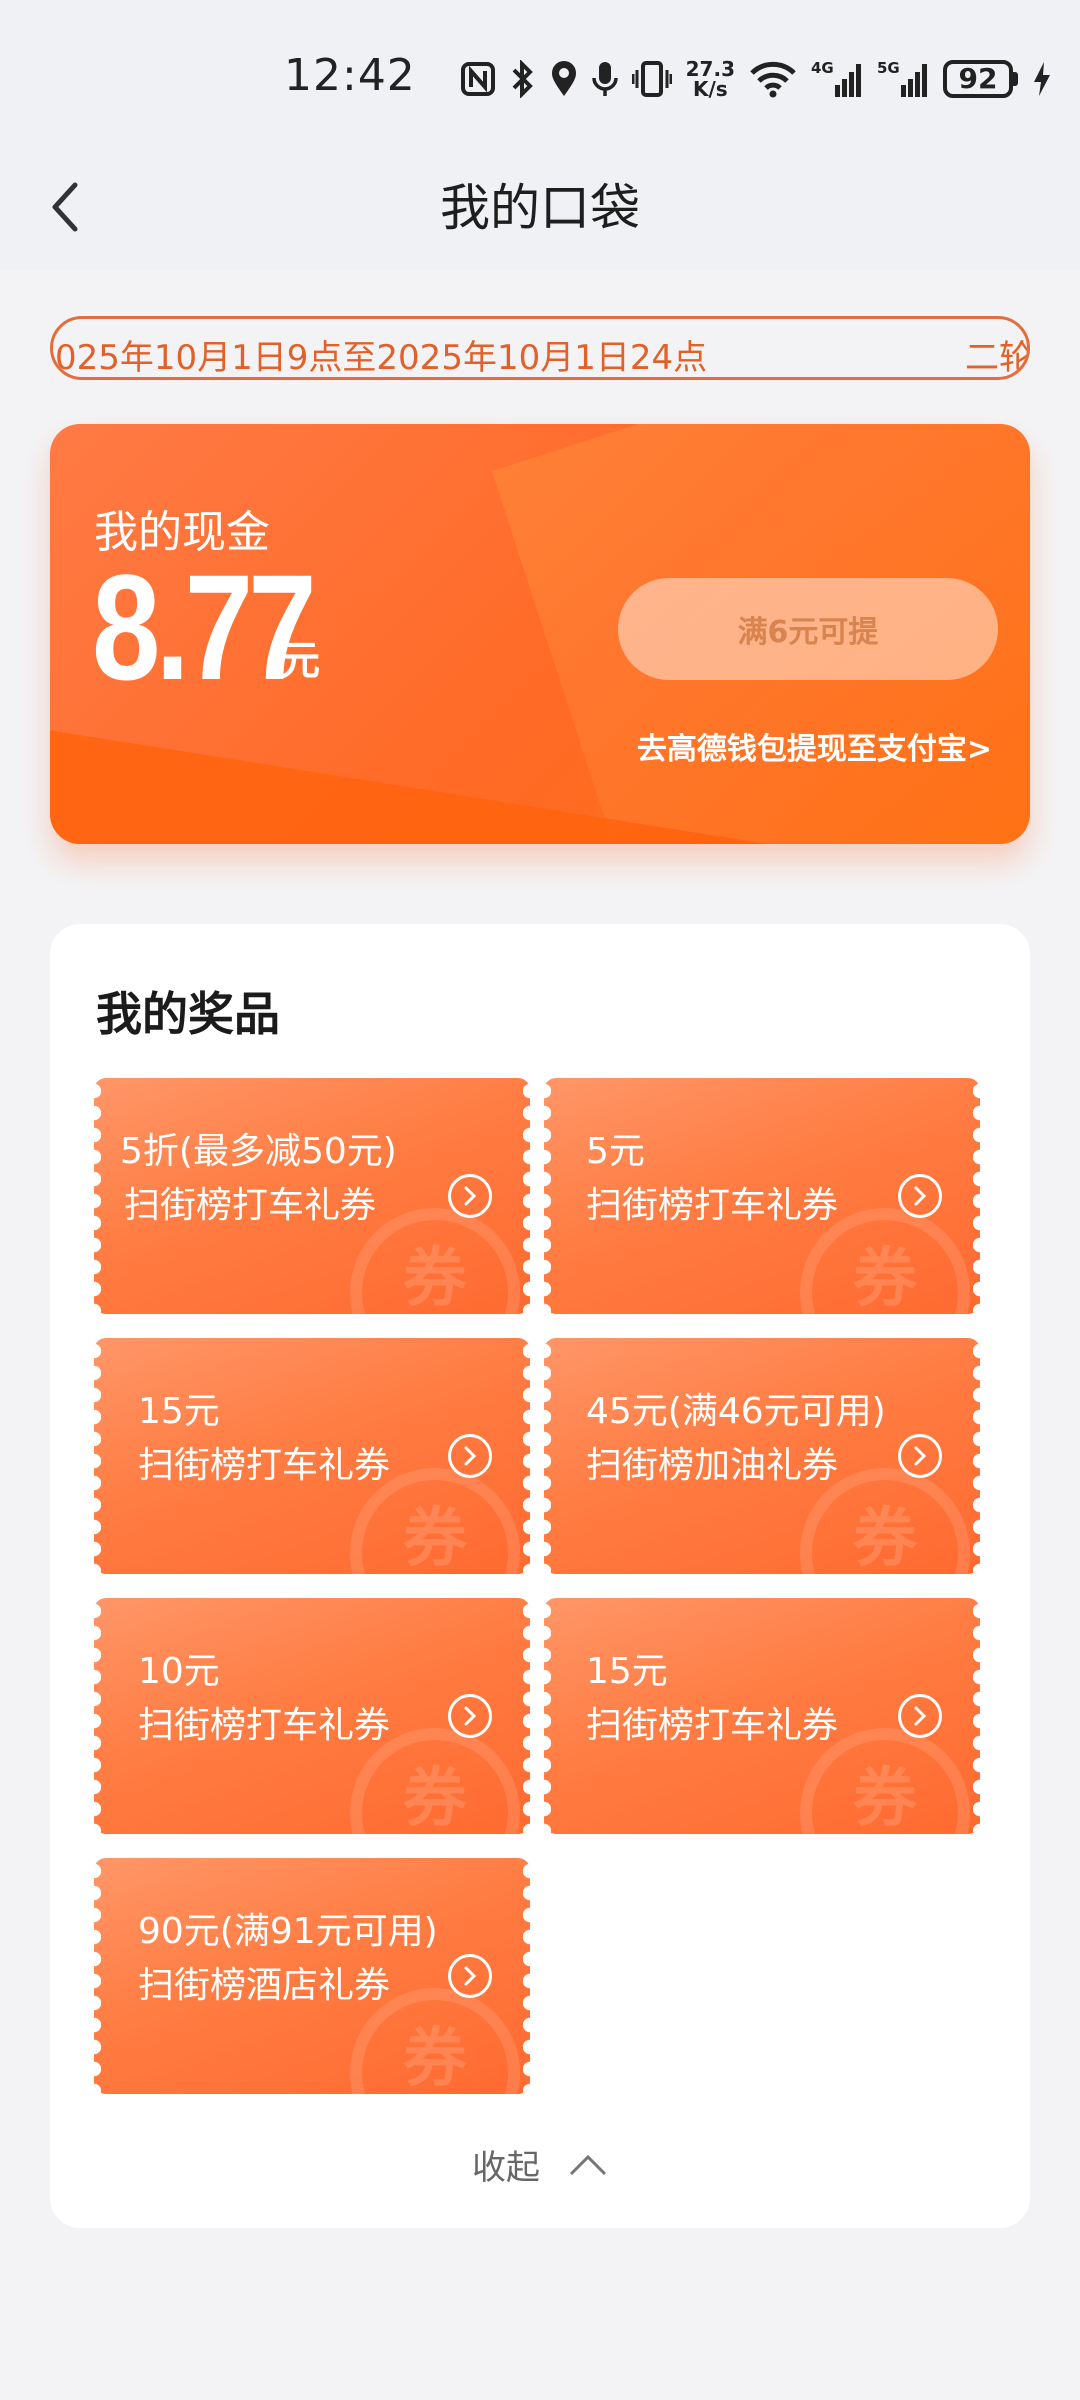  I want to click on collapse-button: 收起, so click(540, 2164).